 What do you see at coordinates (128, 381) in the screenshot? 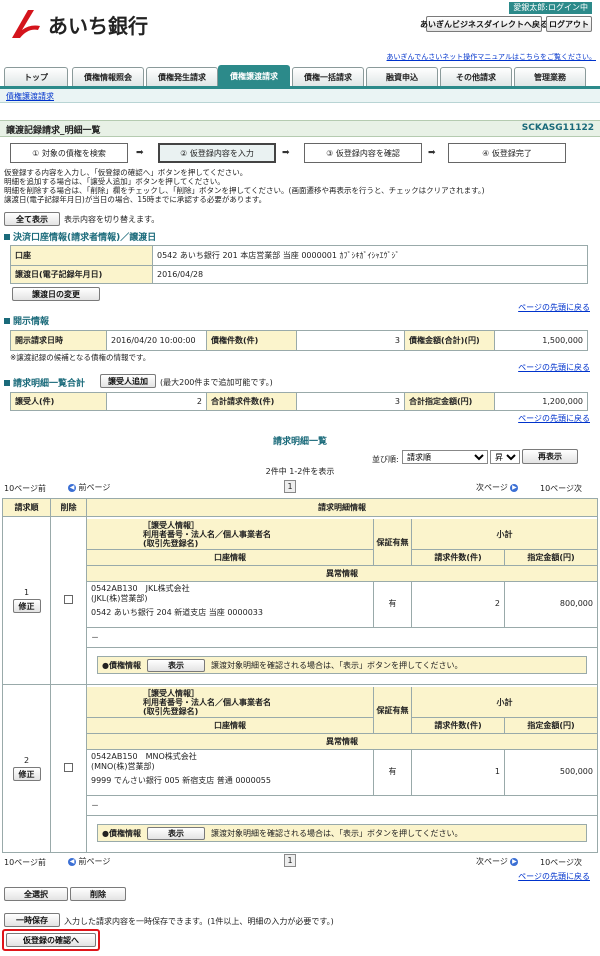
I see `add-transferee-button: 譲受人追加` at bounding box center [128, 381].